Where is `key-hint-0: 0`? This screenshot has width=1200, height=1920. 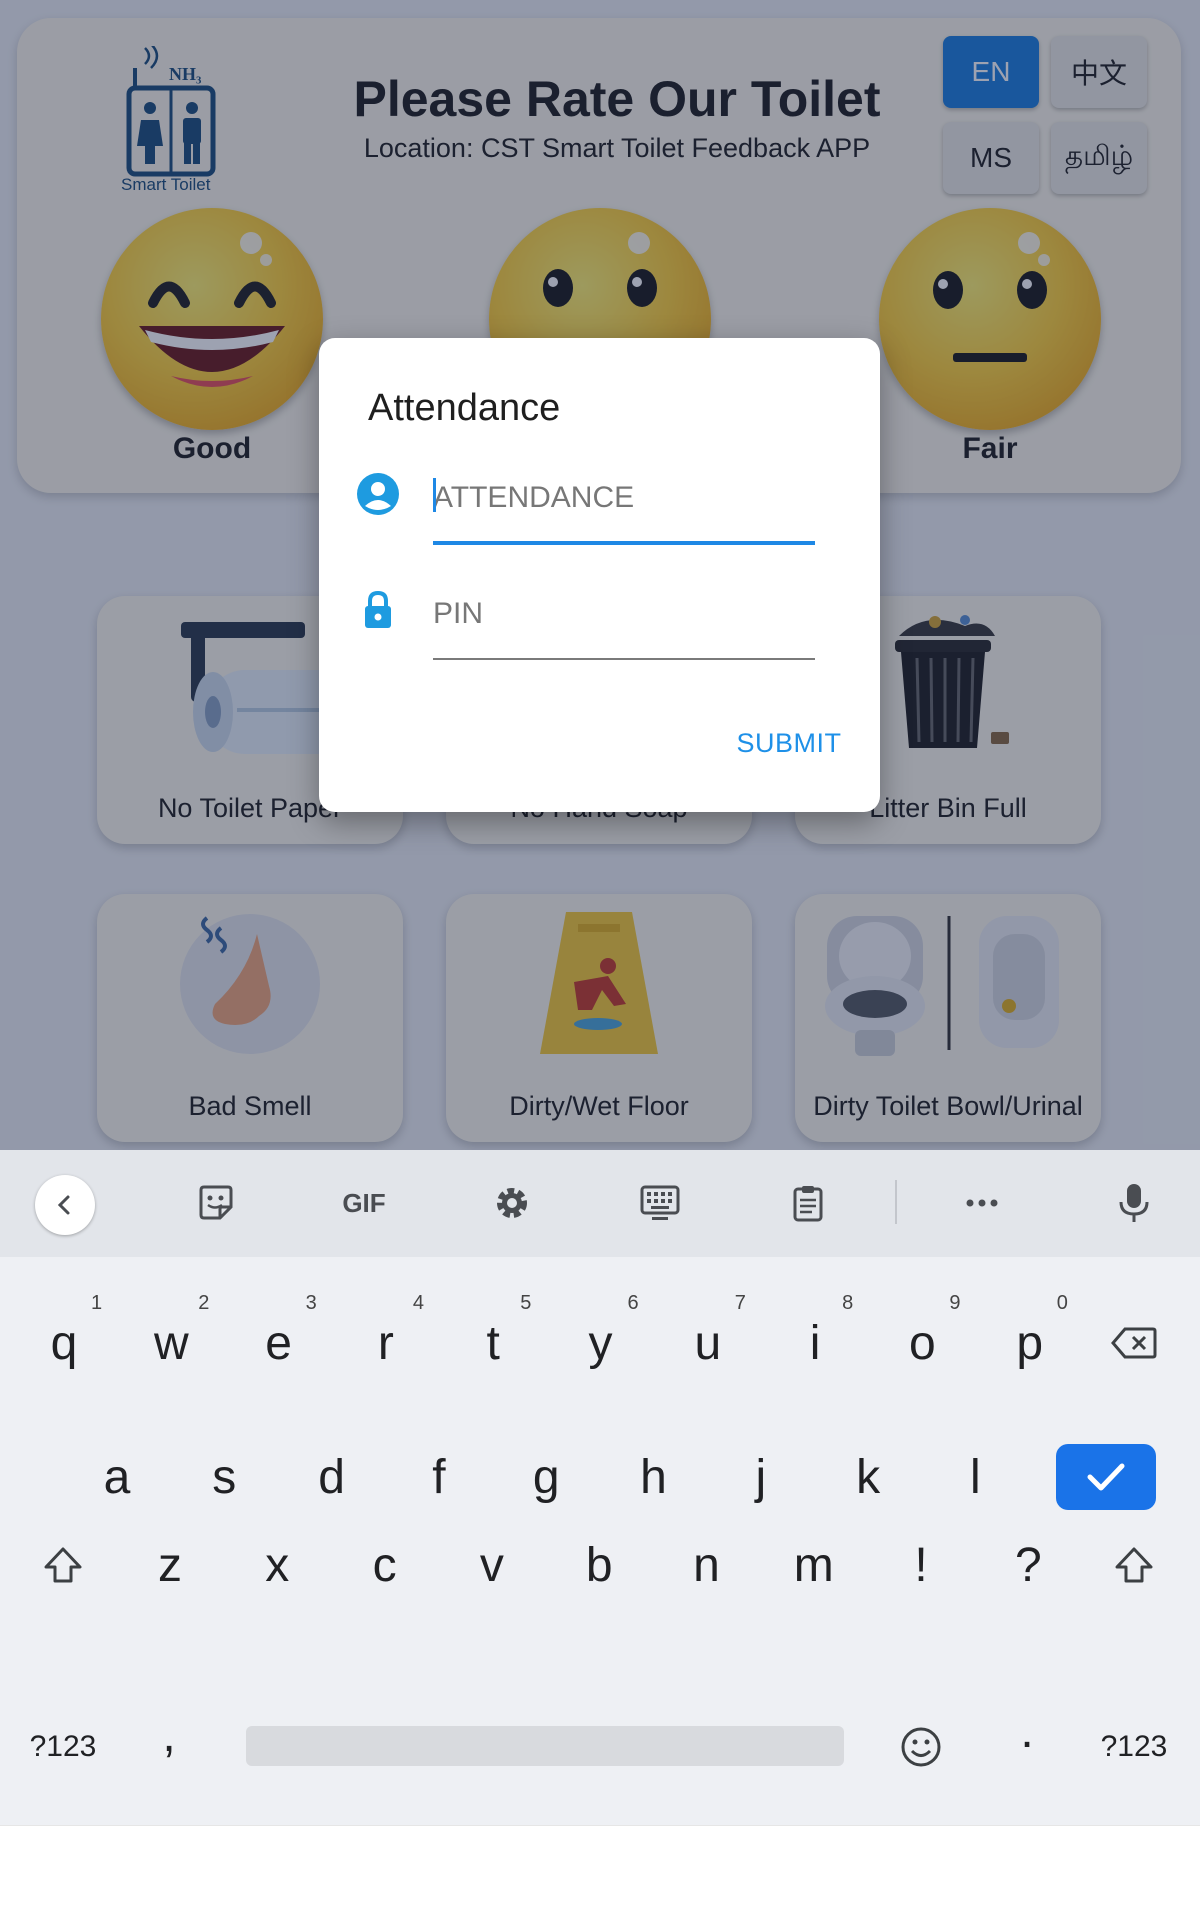
key-hint-0: 0 is located at coordinates (1062, 1303).